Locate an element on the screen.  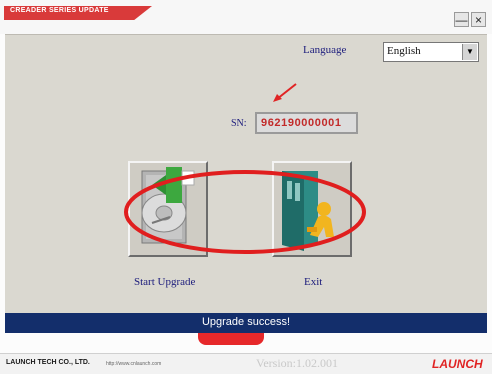
title-bar: CREADER SERIES UPDATE — × is located at coordinates (246, 17).